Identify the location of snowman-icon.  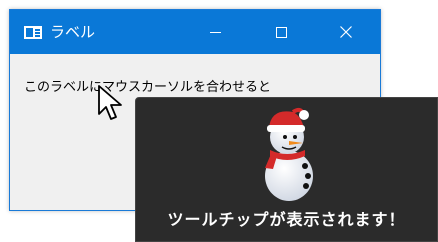
(289, 154).